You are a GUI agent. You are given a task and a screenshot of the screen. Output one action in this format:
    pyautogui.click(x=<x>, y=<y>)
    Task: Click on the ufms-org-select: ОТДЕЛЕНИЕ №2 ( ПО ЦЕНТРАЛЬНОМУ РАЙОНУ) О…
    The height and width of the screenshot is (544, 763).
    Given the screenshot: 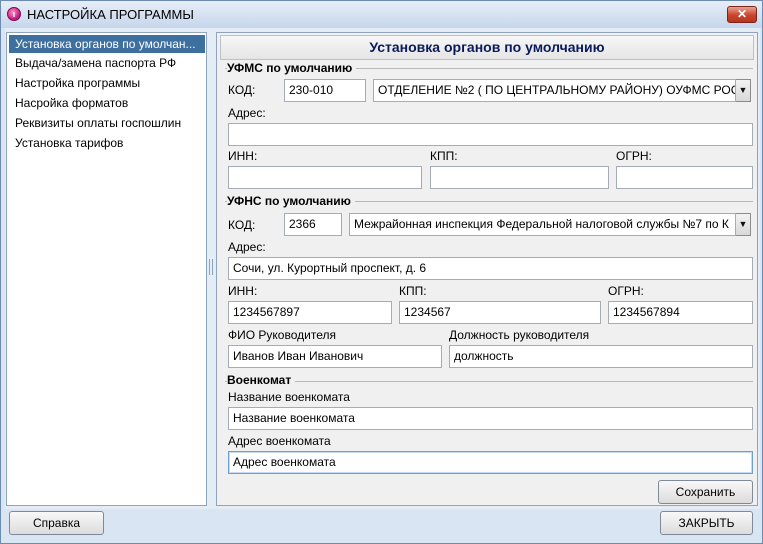 What is the action you would take?
    pyautogui.click(x=554, y=90)
    